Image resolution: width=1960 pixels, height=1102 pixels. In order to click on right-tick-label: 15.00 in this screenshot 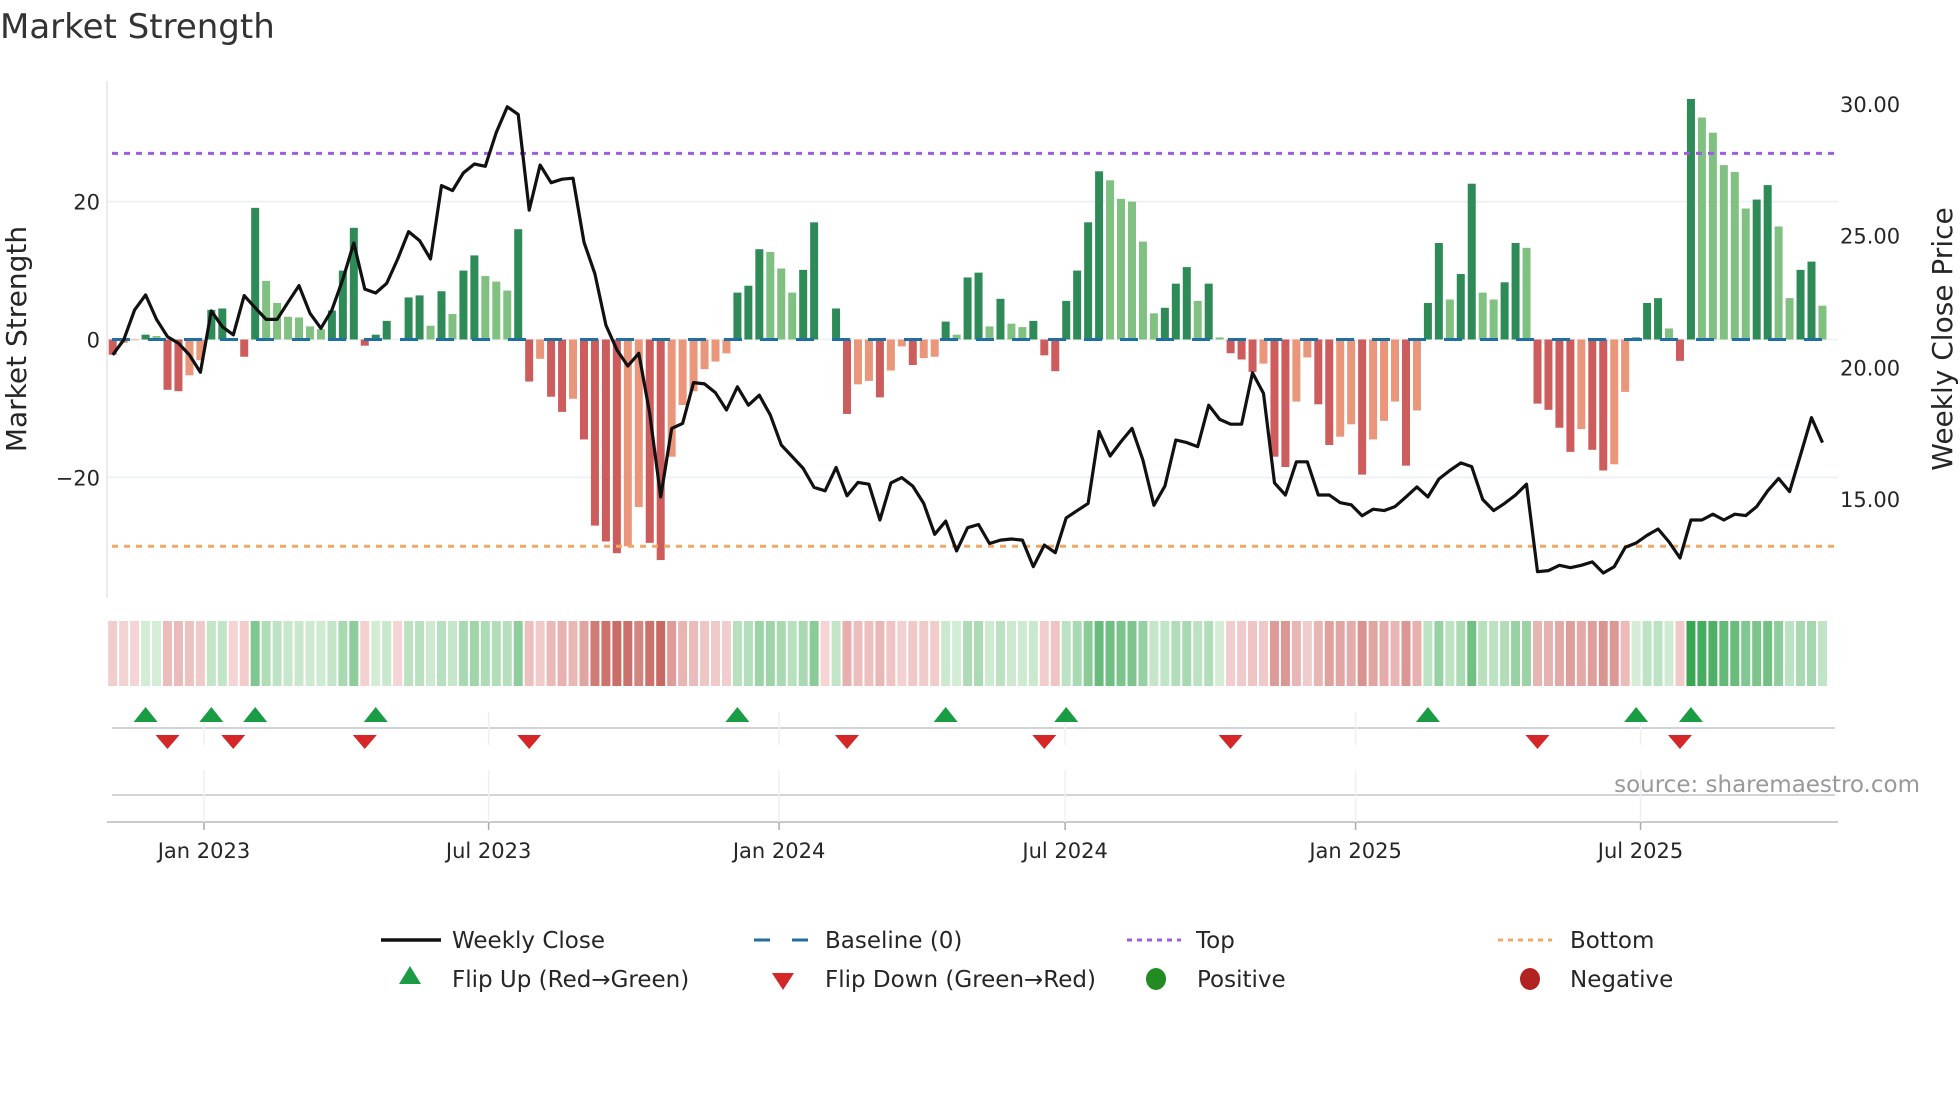, I will do `click(1870, 500)`.